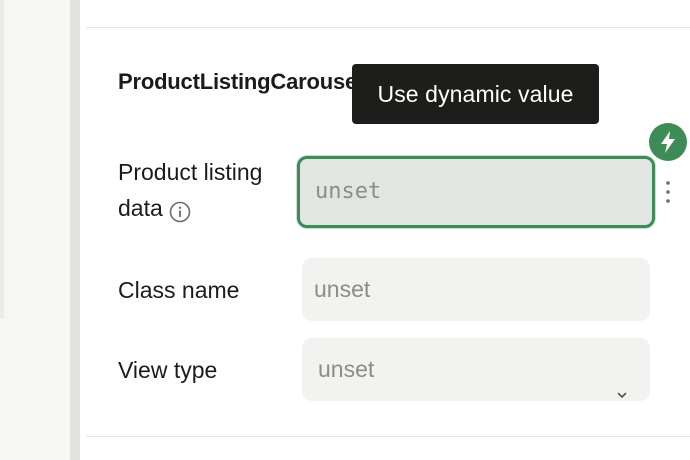 This screenshot has height=460, width=690. What do you see at coordinates (668, 193) in the screenshot?
I see `more-vertical-icon` at bounding box center [668, 193].